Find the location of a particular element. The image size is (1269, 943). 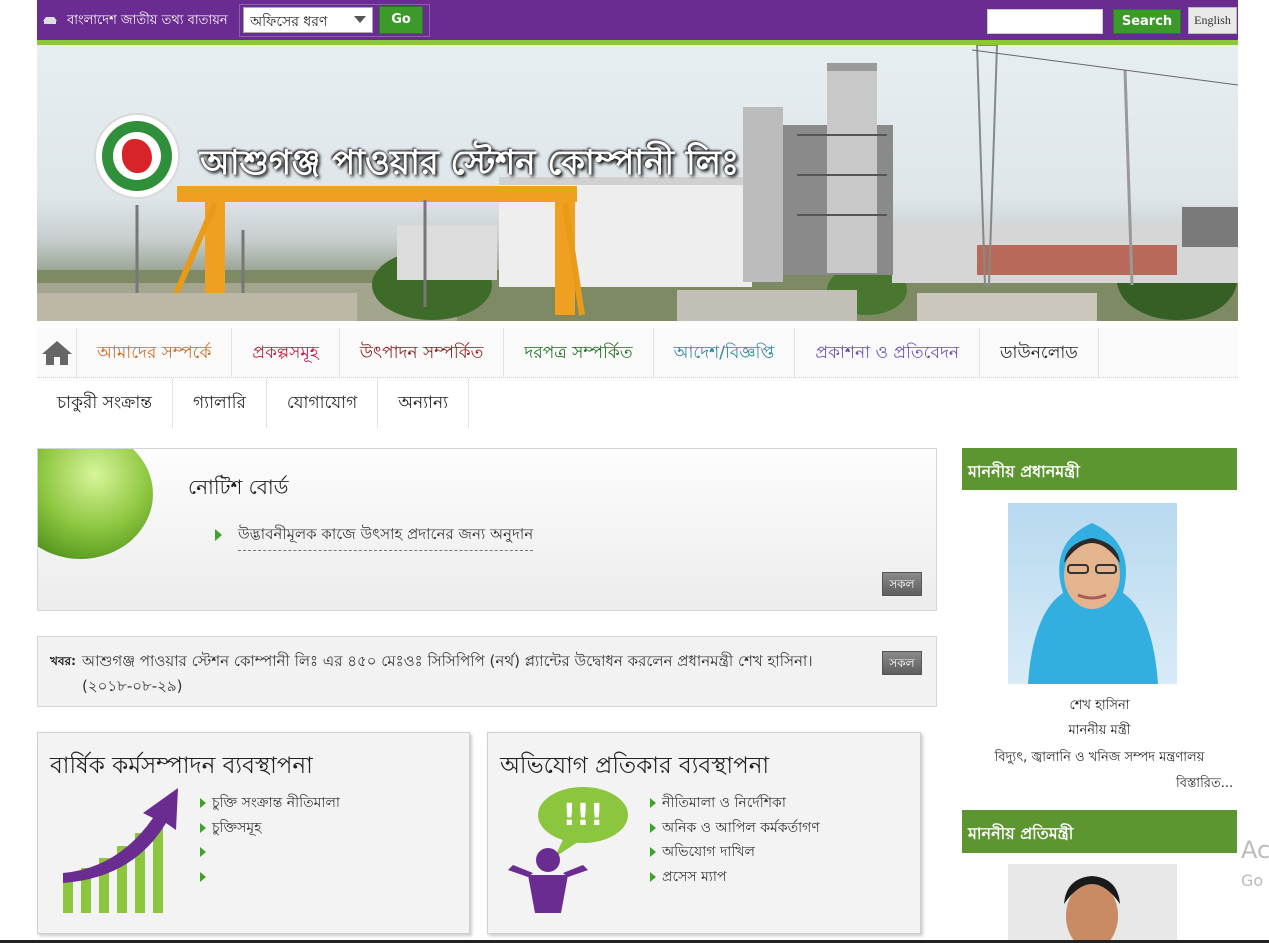

portal-icon is located at coordinates (50, 20).